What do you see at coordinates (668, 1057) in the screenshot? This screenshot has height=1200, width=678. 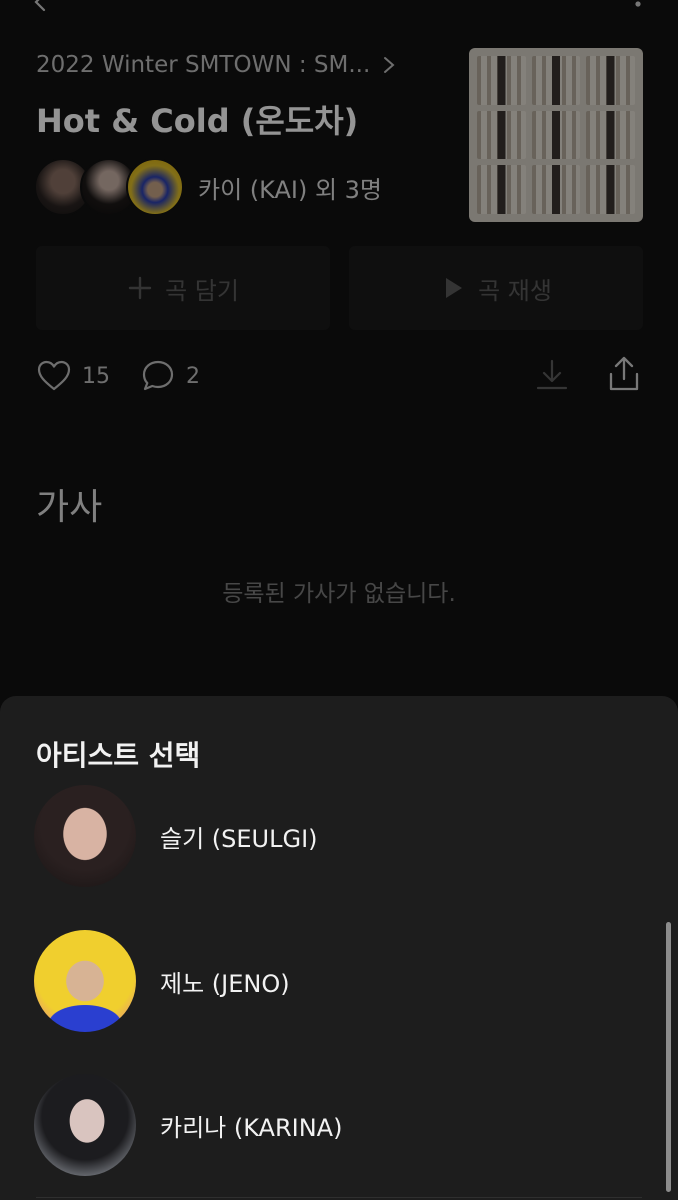 I see `sheet-scrollbar` at bounding box center [668, 1057].